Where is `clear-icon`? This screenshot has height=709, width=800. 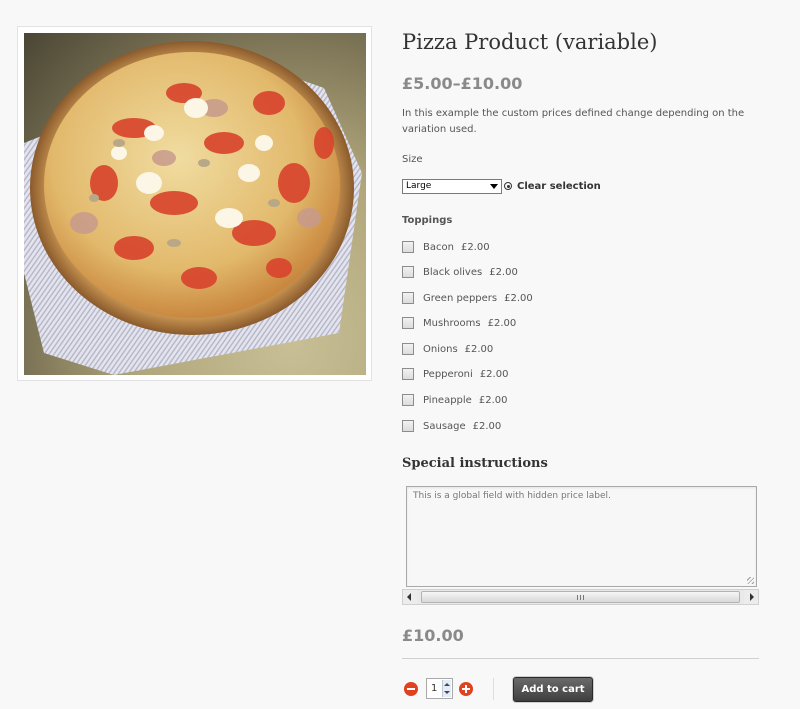
clear-icon is located at coordinates (508, 186).